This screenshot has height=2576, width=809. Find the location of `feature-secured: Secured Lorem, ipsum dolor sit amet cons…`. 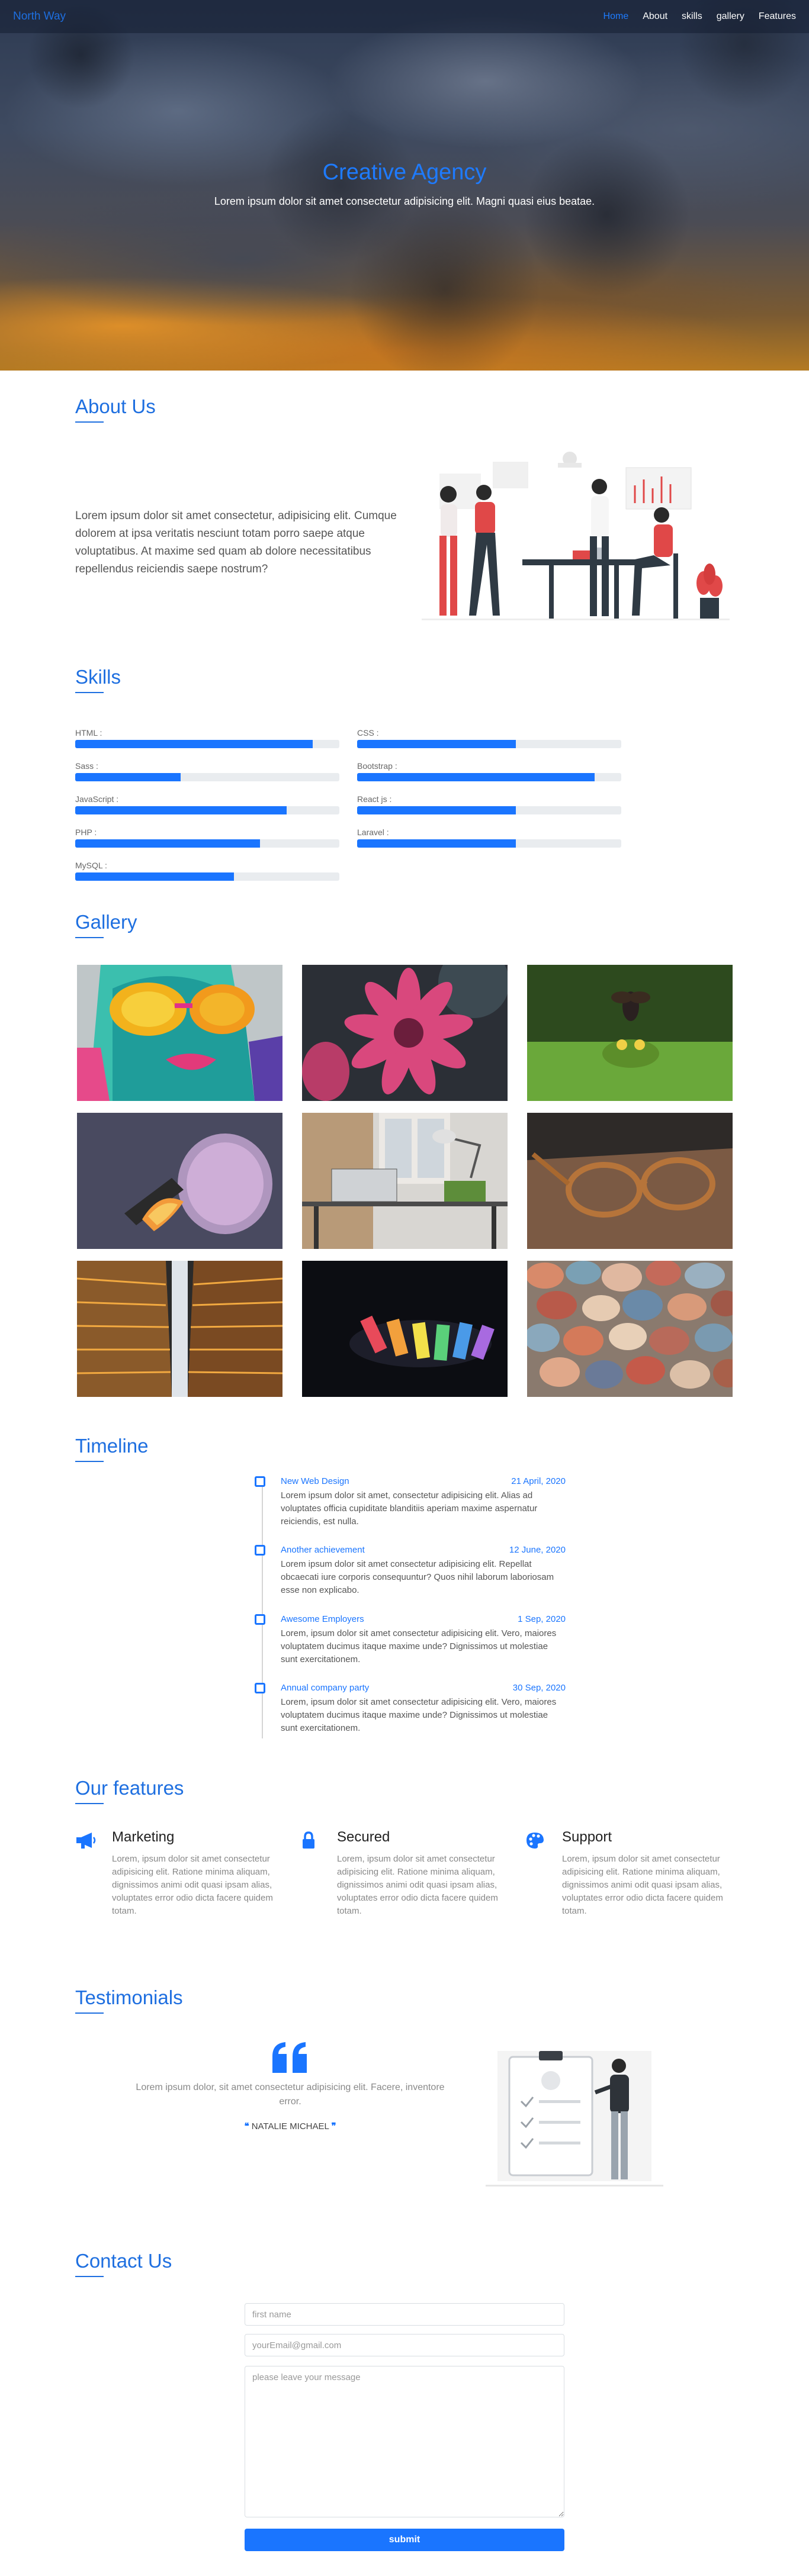

feature-secured: Secured Lorem, ipsum dolor sit amet cons… is located at coordinates (406, 1873).